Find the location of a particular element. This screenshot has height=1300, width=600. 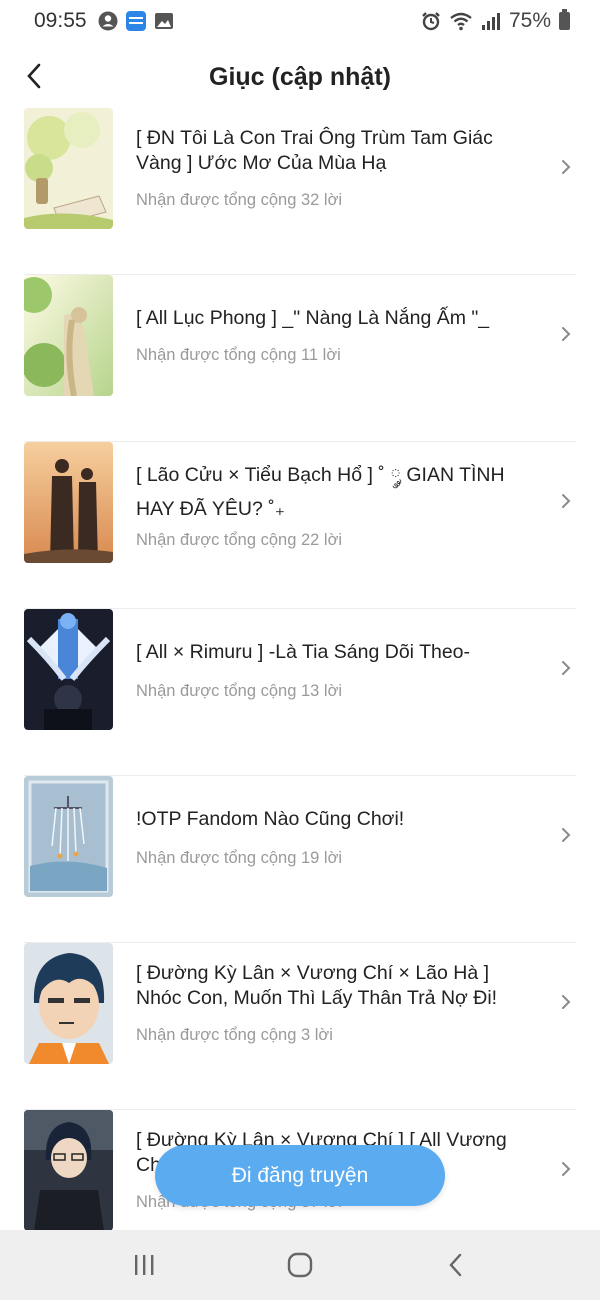

post-story-button: Đi đăng truyện is located at coordinates (300, 1175).